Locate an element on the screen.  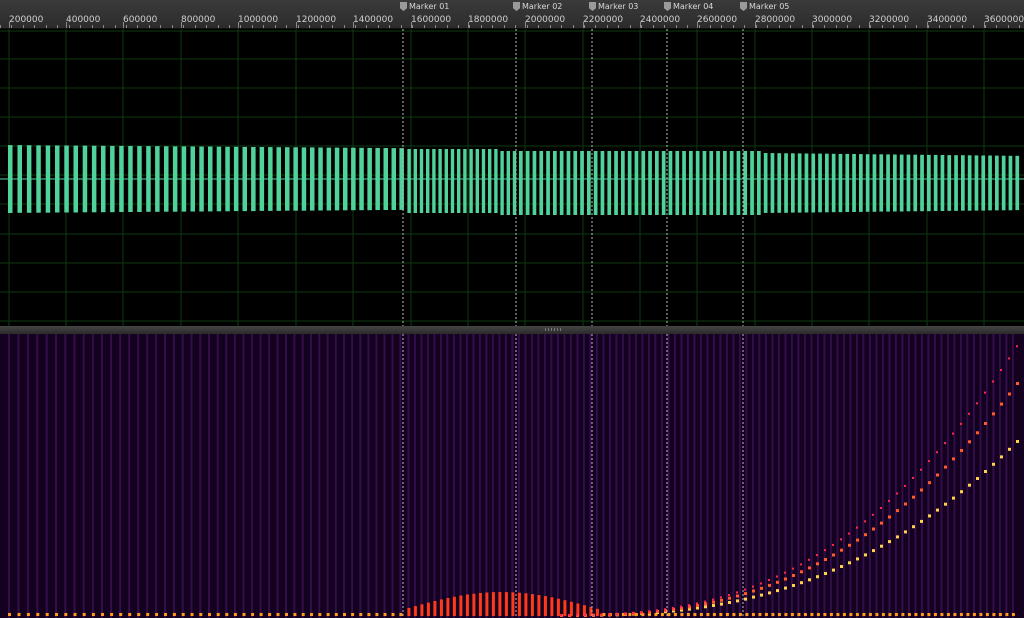
marker-3: Marker 03 is located at coordinates (613, 6).